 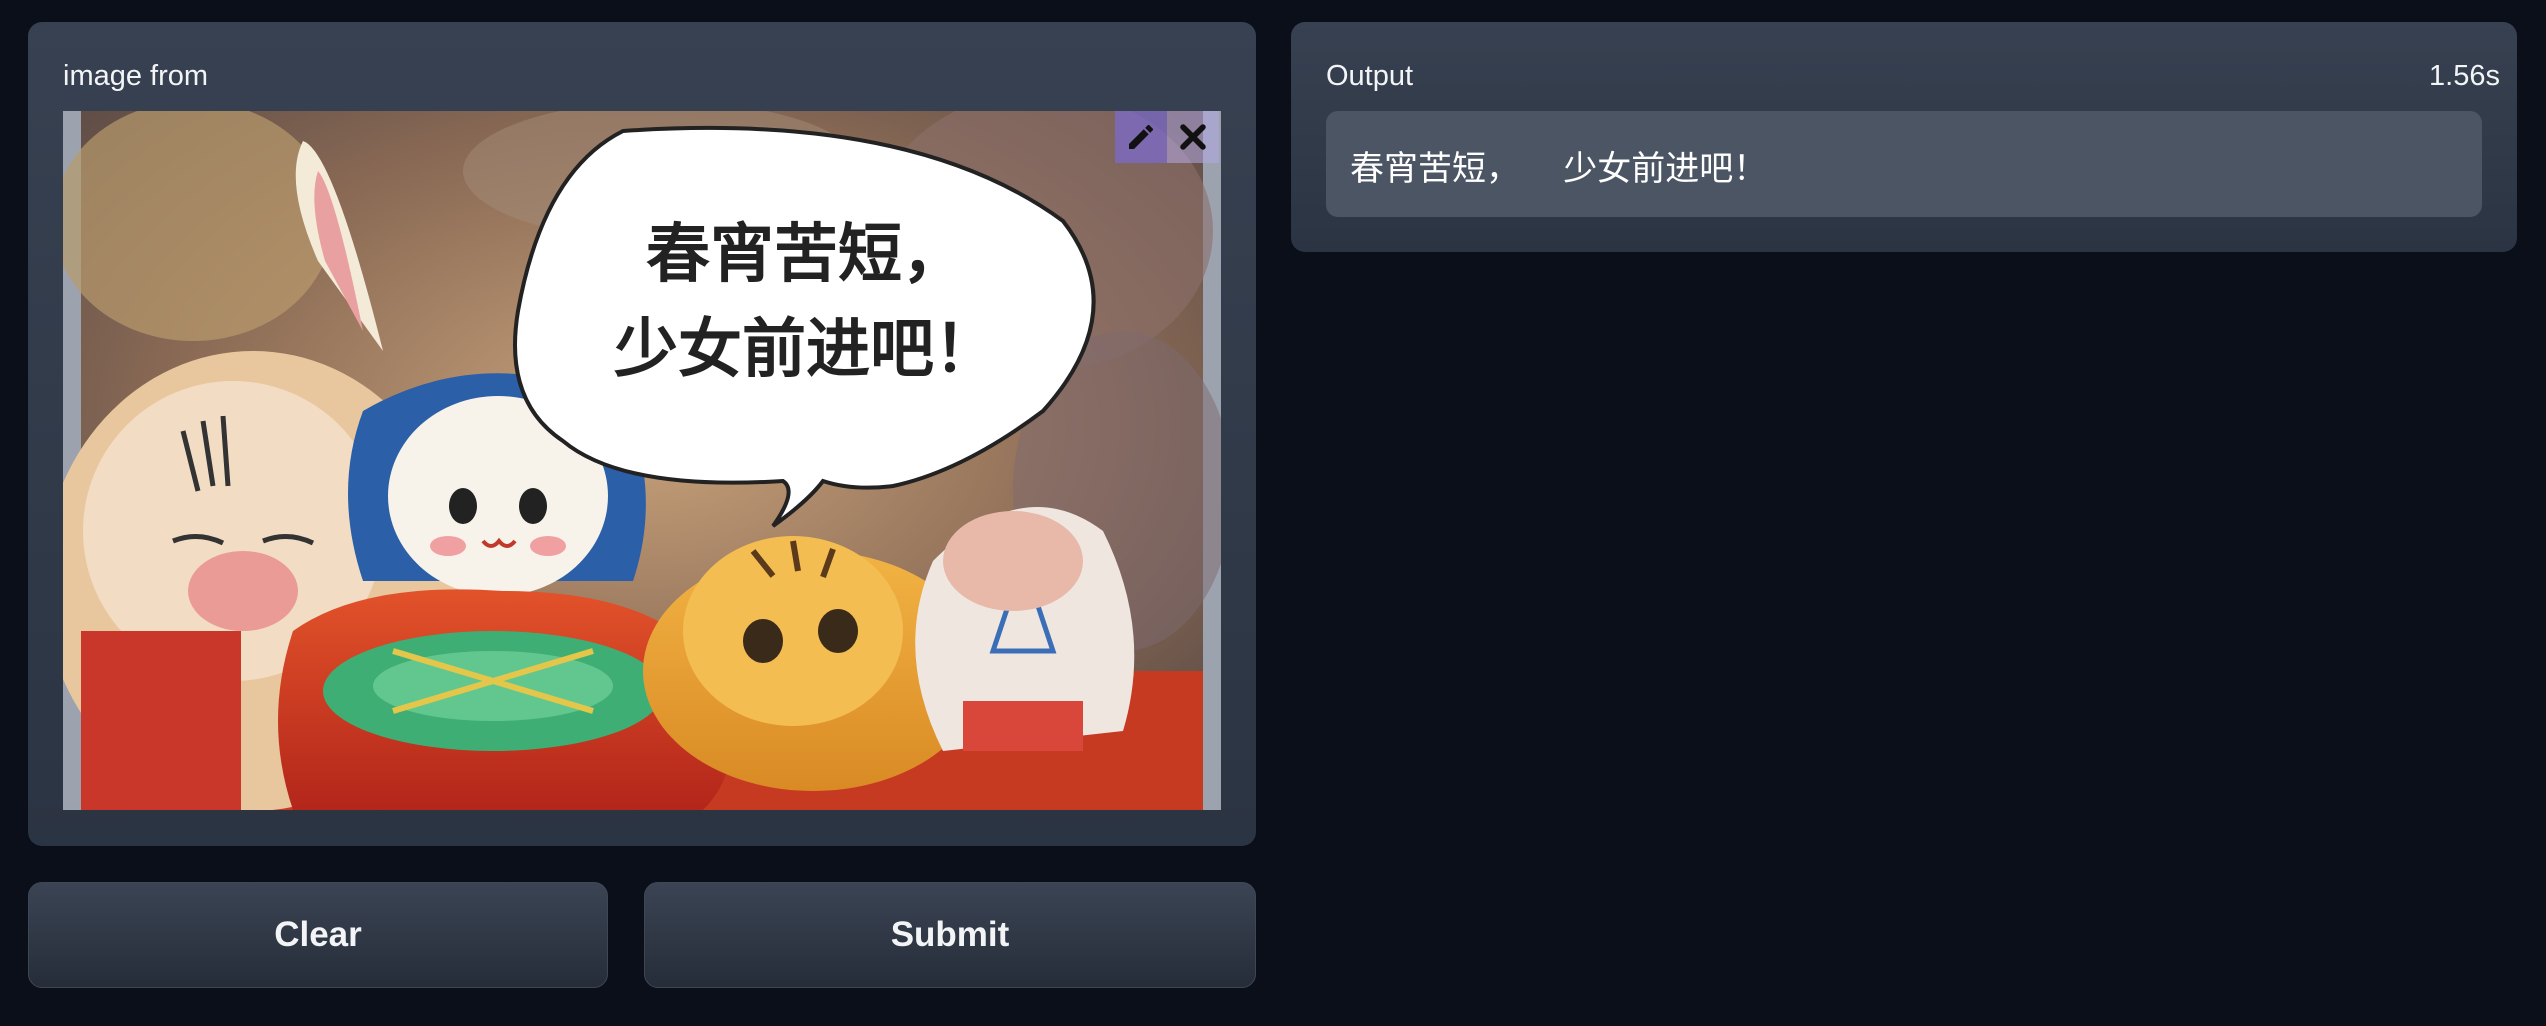 I want to click on output-text: 春宵苦短， 少女前进吧！, so click(x=1559, y=169).